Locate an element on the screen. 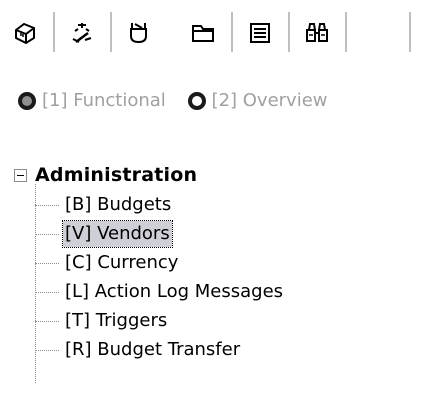  radio-overview-label: [2] Overview is located at coordinates (269, 100).